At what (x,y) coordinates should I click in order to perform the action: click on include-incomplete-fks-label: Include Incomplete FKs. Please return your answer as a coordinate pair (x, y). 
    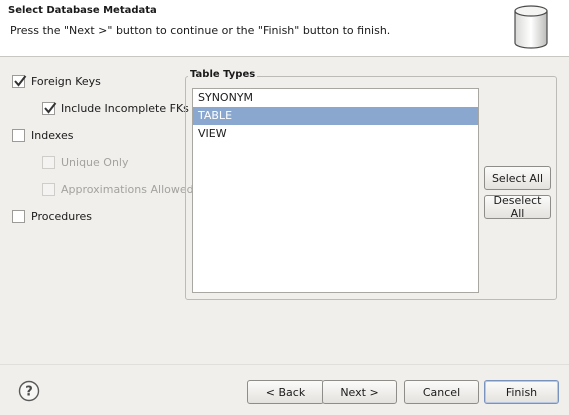
    Looking at the image, I should click on (125, 108).